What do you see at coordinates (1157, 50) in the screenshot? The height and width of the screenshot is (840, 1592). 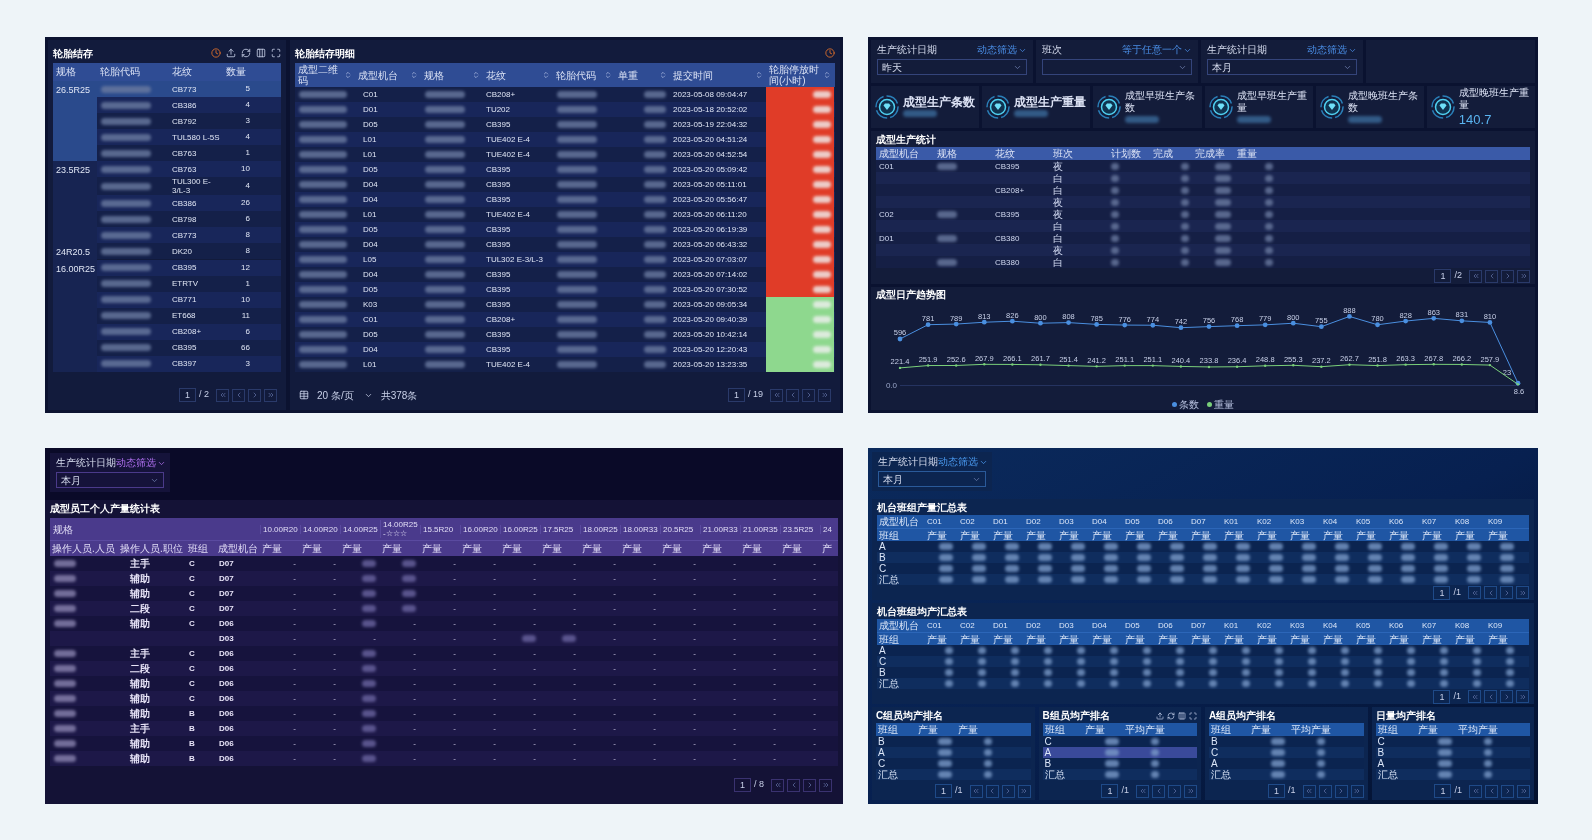 I see `filter-mode-button: 等于任意一个` at bounding box center [1157, 50].